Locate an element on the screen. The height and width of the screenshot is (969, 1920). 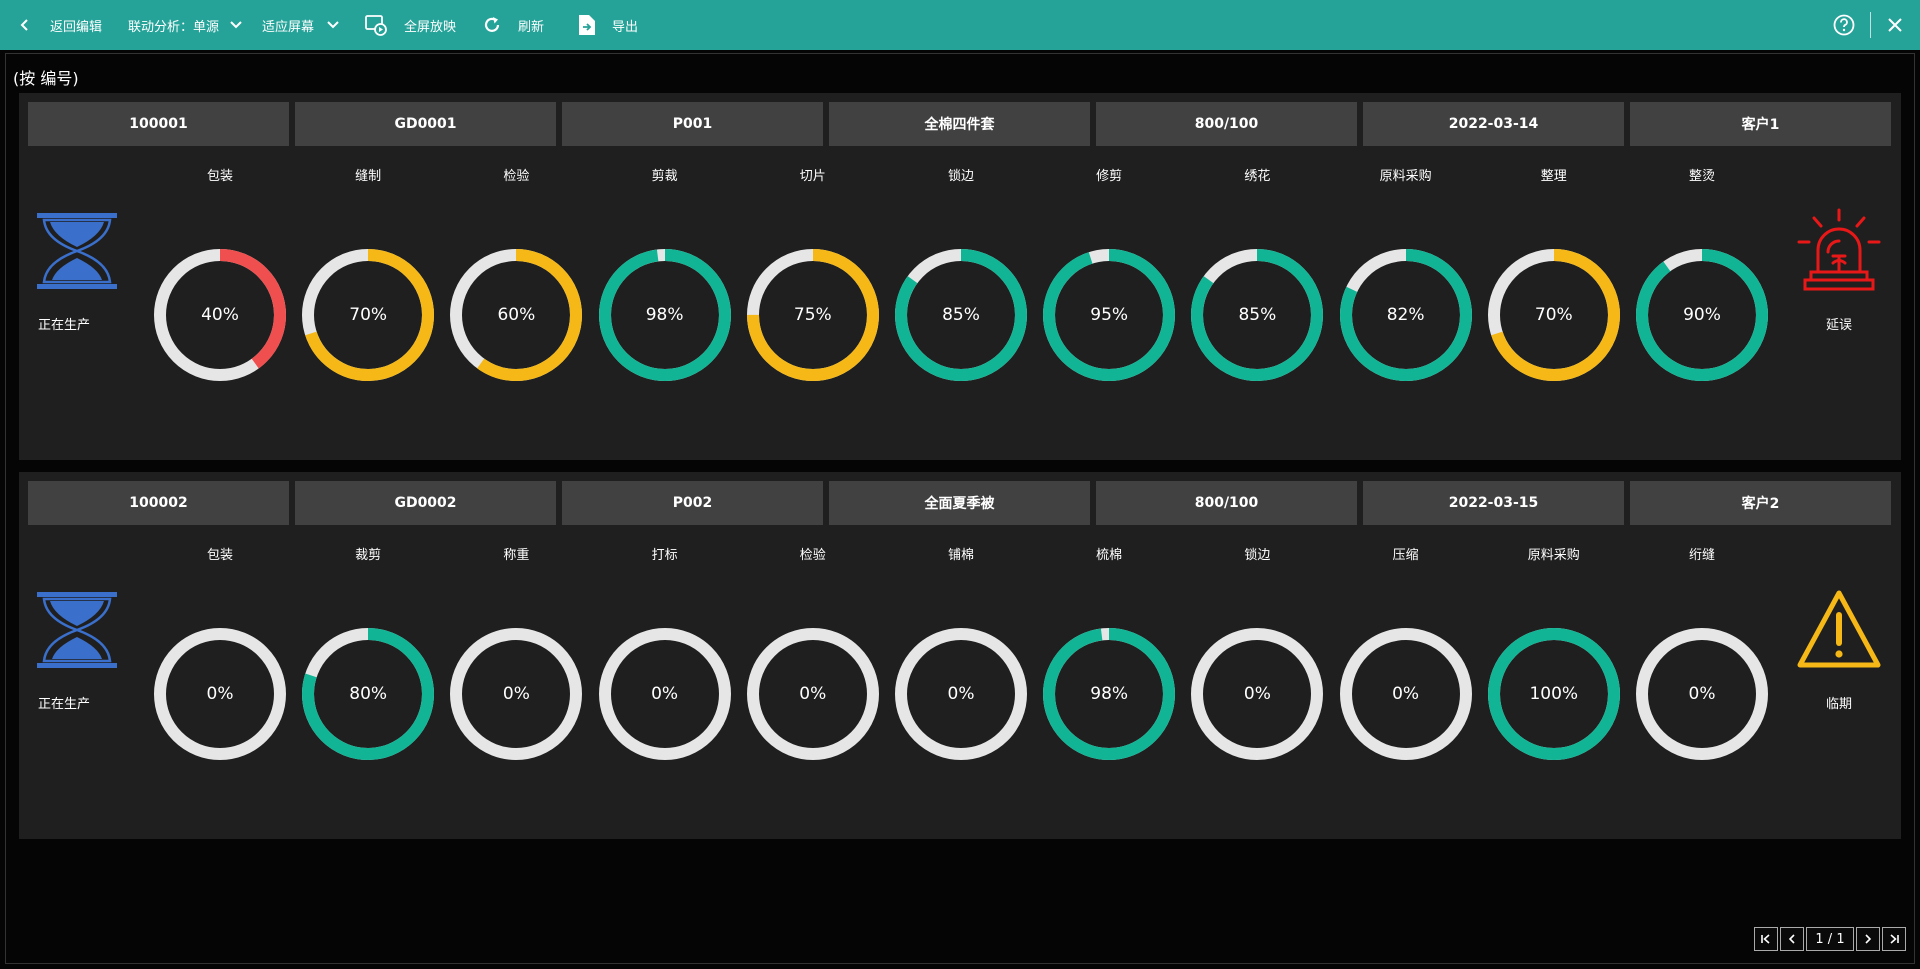
info-cell: 2022-03-14 is located at coordinates (1493, 124).